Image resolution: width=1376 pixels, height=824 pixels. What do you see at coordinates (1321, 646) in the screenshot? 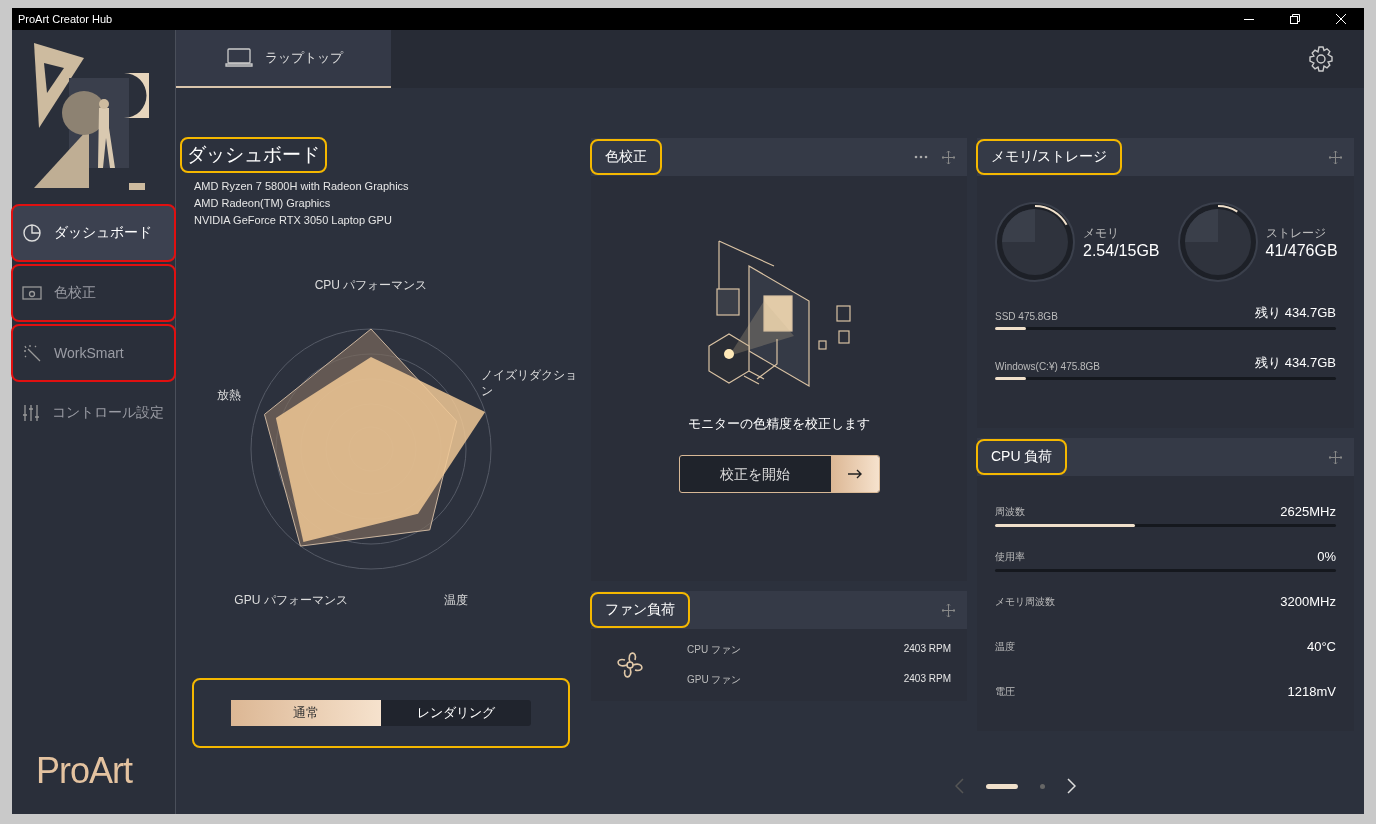
I see `metric-value: 40°C` at bounding box center [1321, 646].